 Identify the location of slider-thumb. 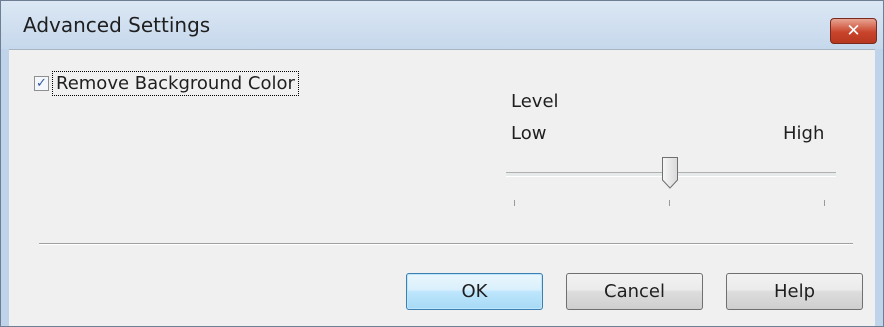
(670, 173).